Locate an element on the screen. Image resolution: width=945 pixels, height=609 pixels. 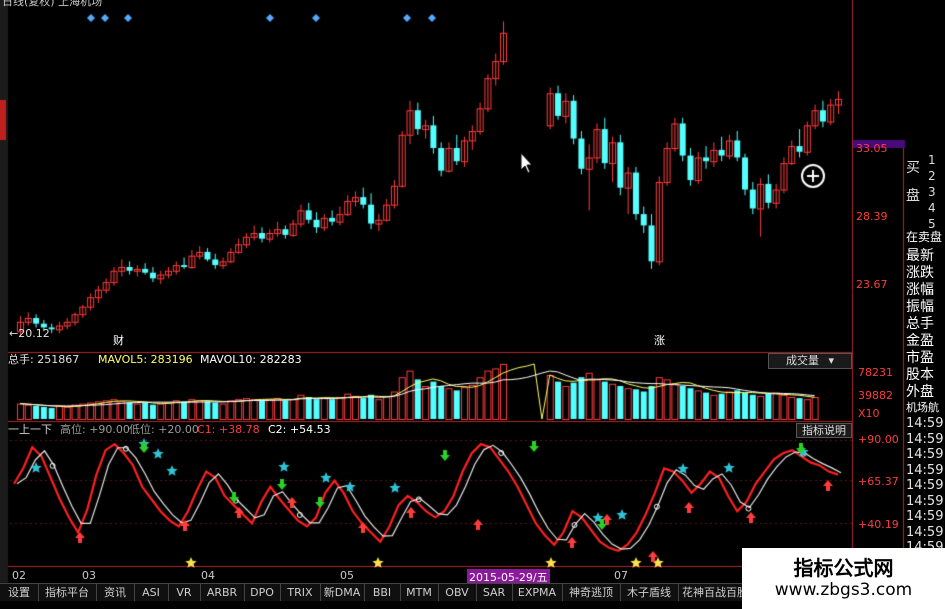
indicator-c1: C1: +38.78 is located at coordinates (228, 429).